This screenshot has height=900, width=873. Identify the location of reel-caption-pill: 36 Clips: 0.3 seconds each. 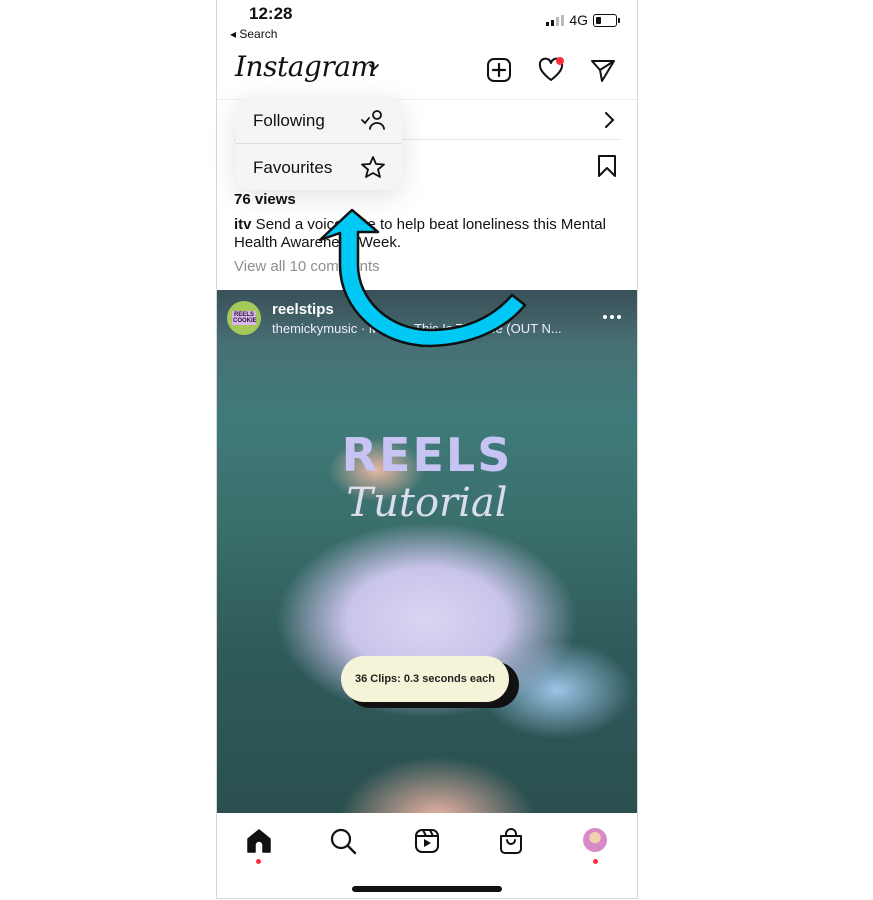
(425, 679).